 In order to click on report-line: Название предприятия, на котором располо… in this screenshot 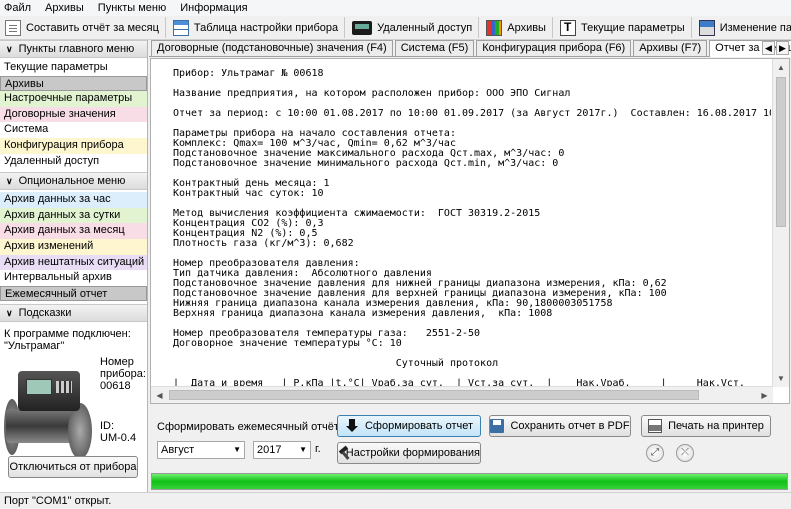, I will do `click(372, 93)`.